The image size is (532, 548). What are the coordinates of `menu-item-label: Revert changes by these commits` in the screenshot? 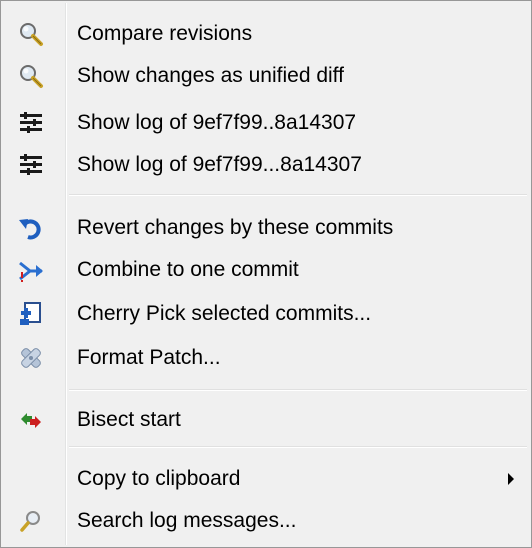 It's located at (235, 227).